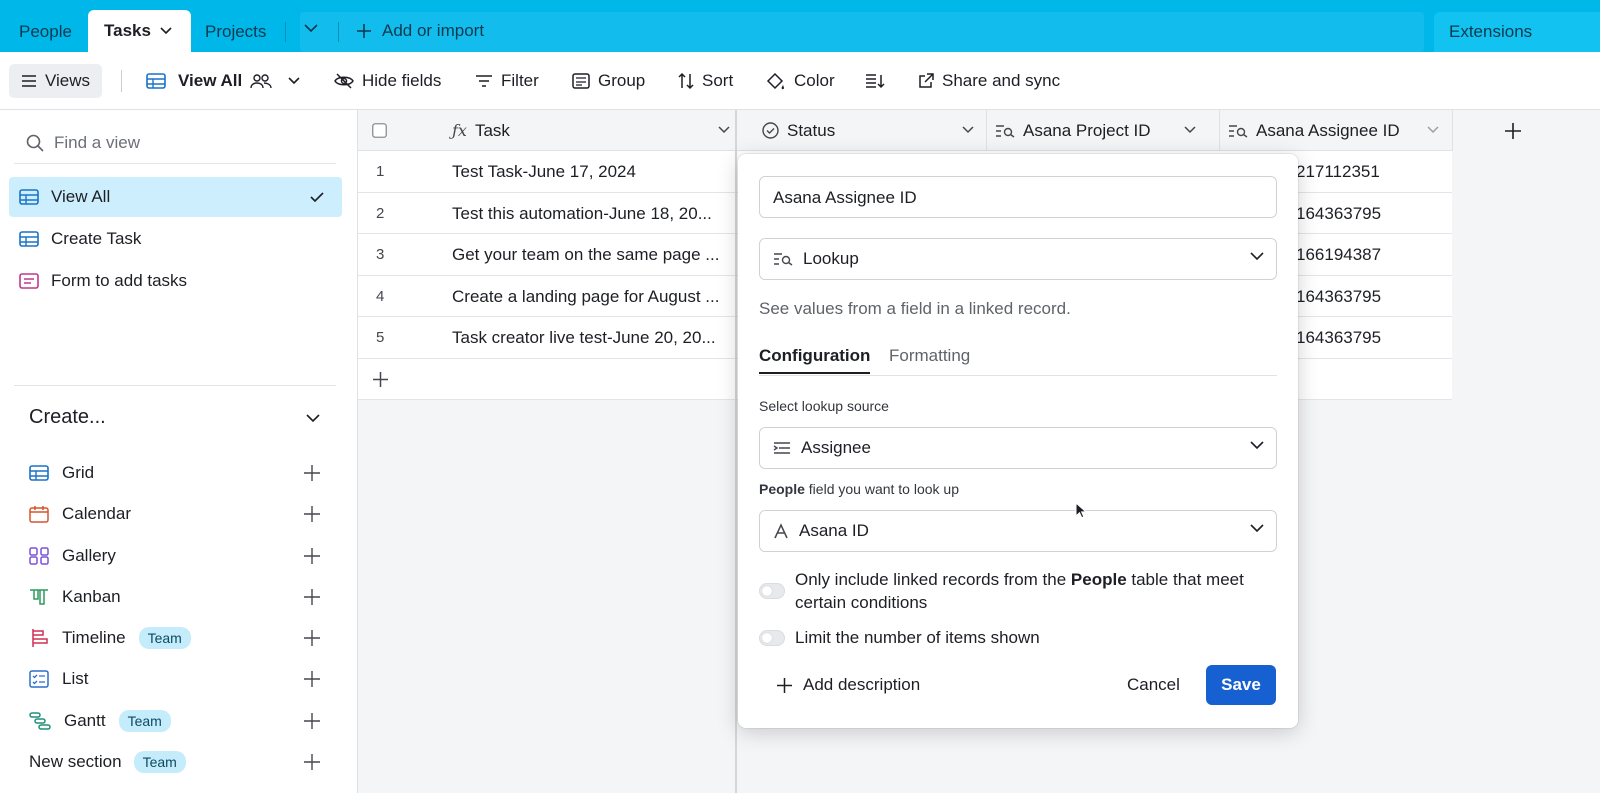 The image size is (1600, 793). Describe the element at coordinates (402, 80) in the screenshot. I see `hide-fields-label: Hide fields` at that location.